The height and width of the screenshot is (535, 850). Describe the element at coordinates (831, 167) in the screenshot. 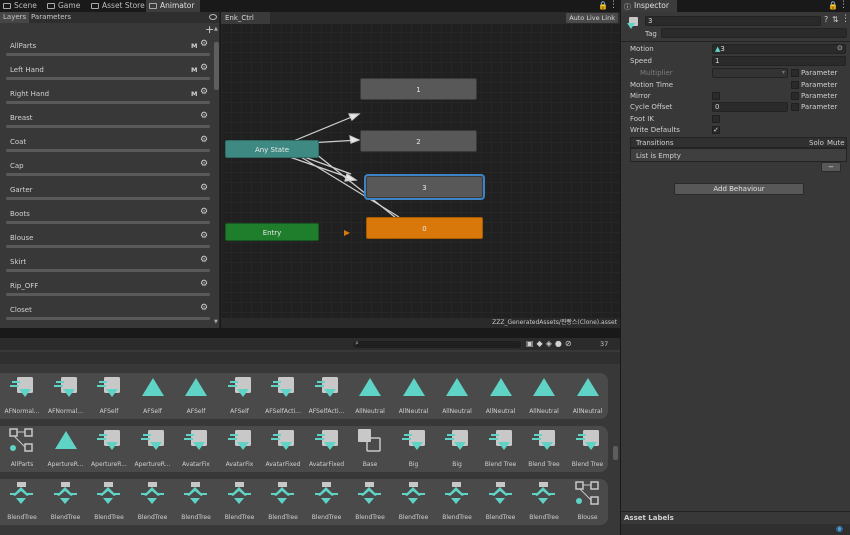

I see `remove-transition-button: −` at that location.